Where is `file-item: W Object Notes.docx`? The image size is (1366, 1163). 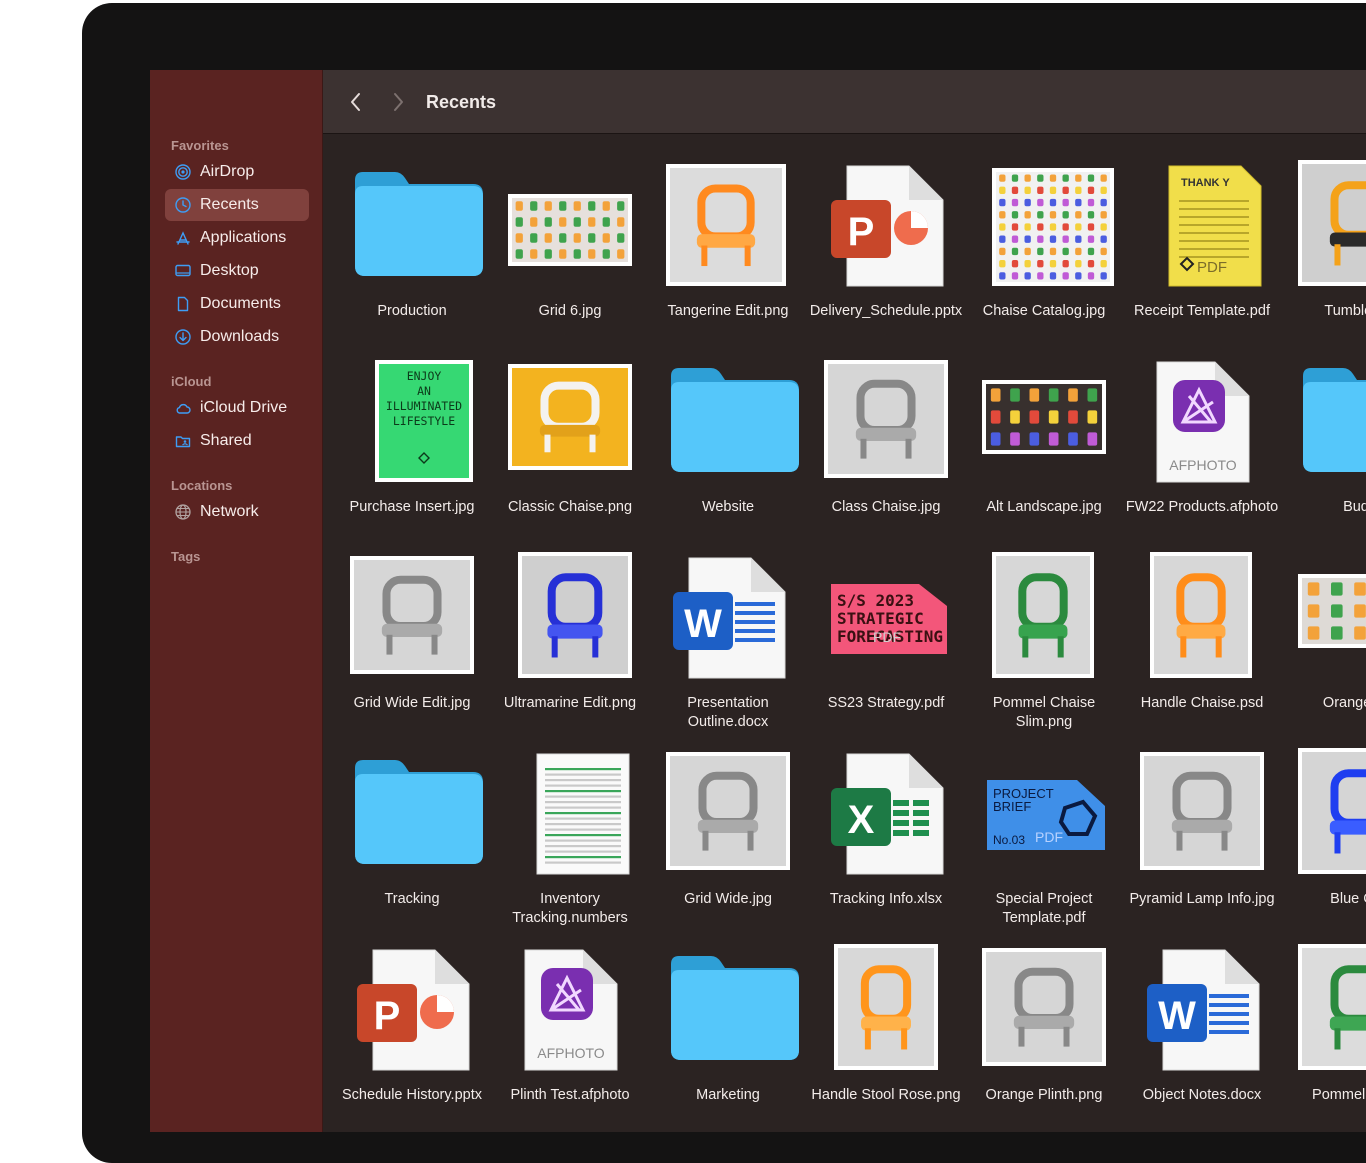
file-item: W Object Notes.docx is located at coordinates (1202, 1033).